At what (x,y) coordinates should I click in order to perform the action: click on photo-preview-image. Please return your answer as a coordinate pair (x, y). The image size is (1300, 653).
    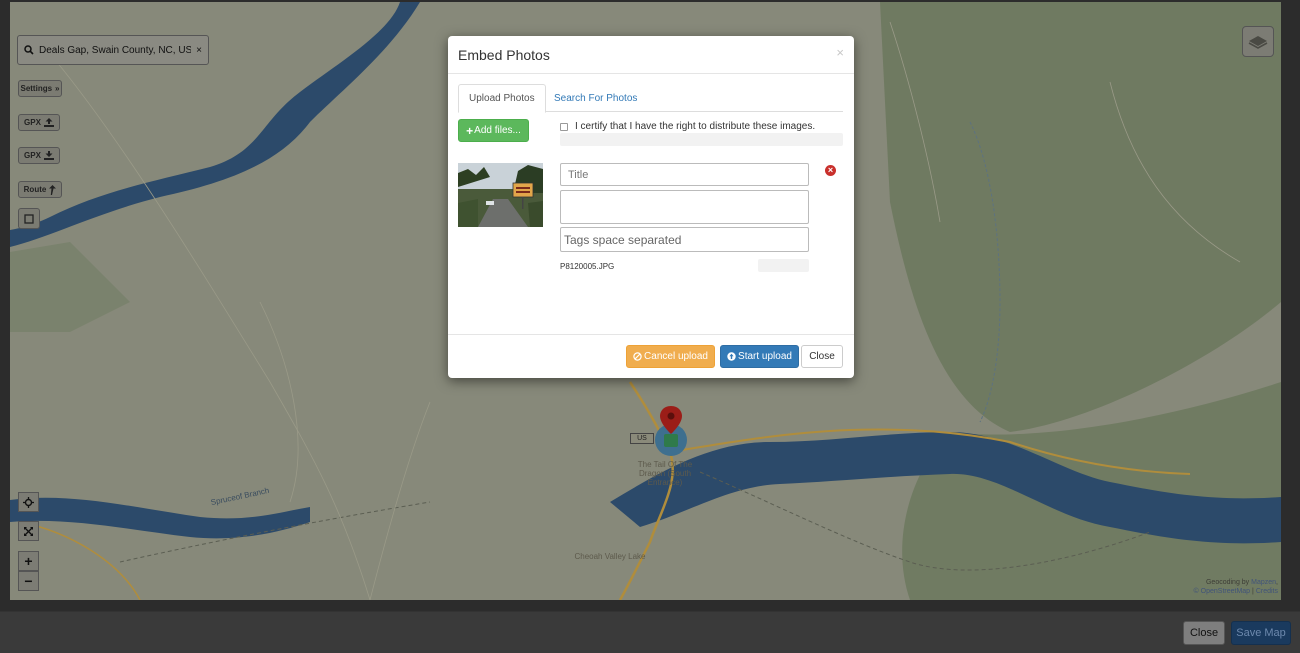
    Looking at the image, I should click on (500, 195).